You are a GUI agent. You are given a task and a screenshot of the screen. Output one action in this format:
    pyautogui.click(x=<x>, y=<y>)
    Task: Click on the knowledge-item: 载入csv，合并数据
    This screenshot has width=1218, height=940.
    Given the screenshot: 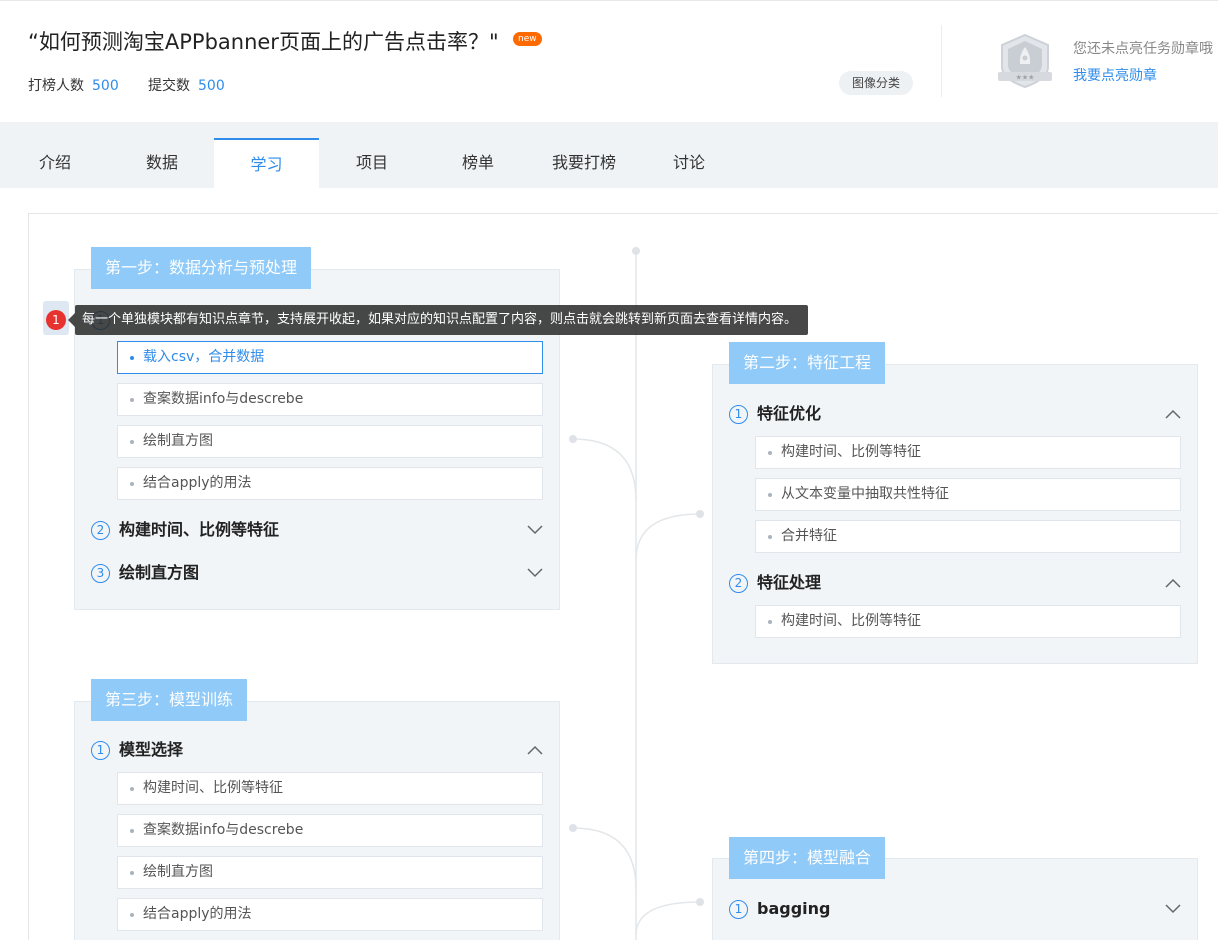 What is the action you would take?
    pyautogui.click(x=330, y=357)
    